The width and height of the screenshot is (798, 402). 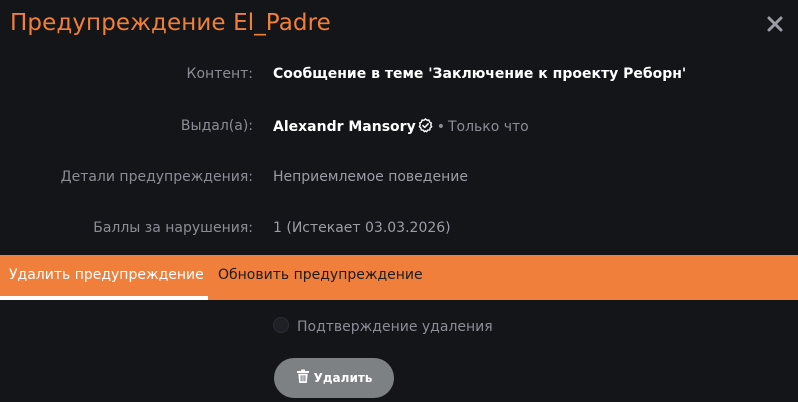 What do you see at coordinates (170, 23) in the screenshot?
I see `dialog-title: Предупреждение El_Padre` at bounding box center [170, 23].